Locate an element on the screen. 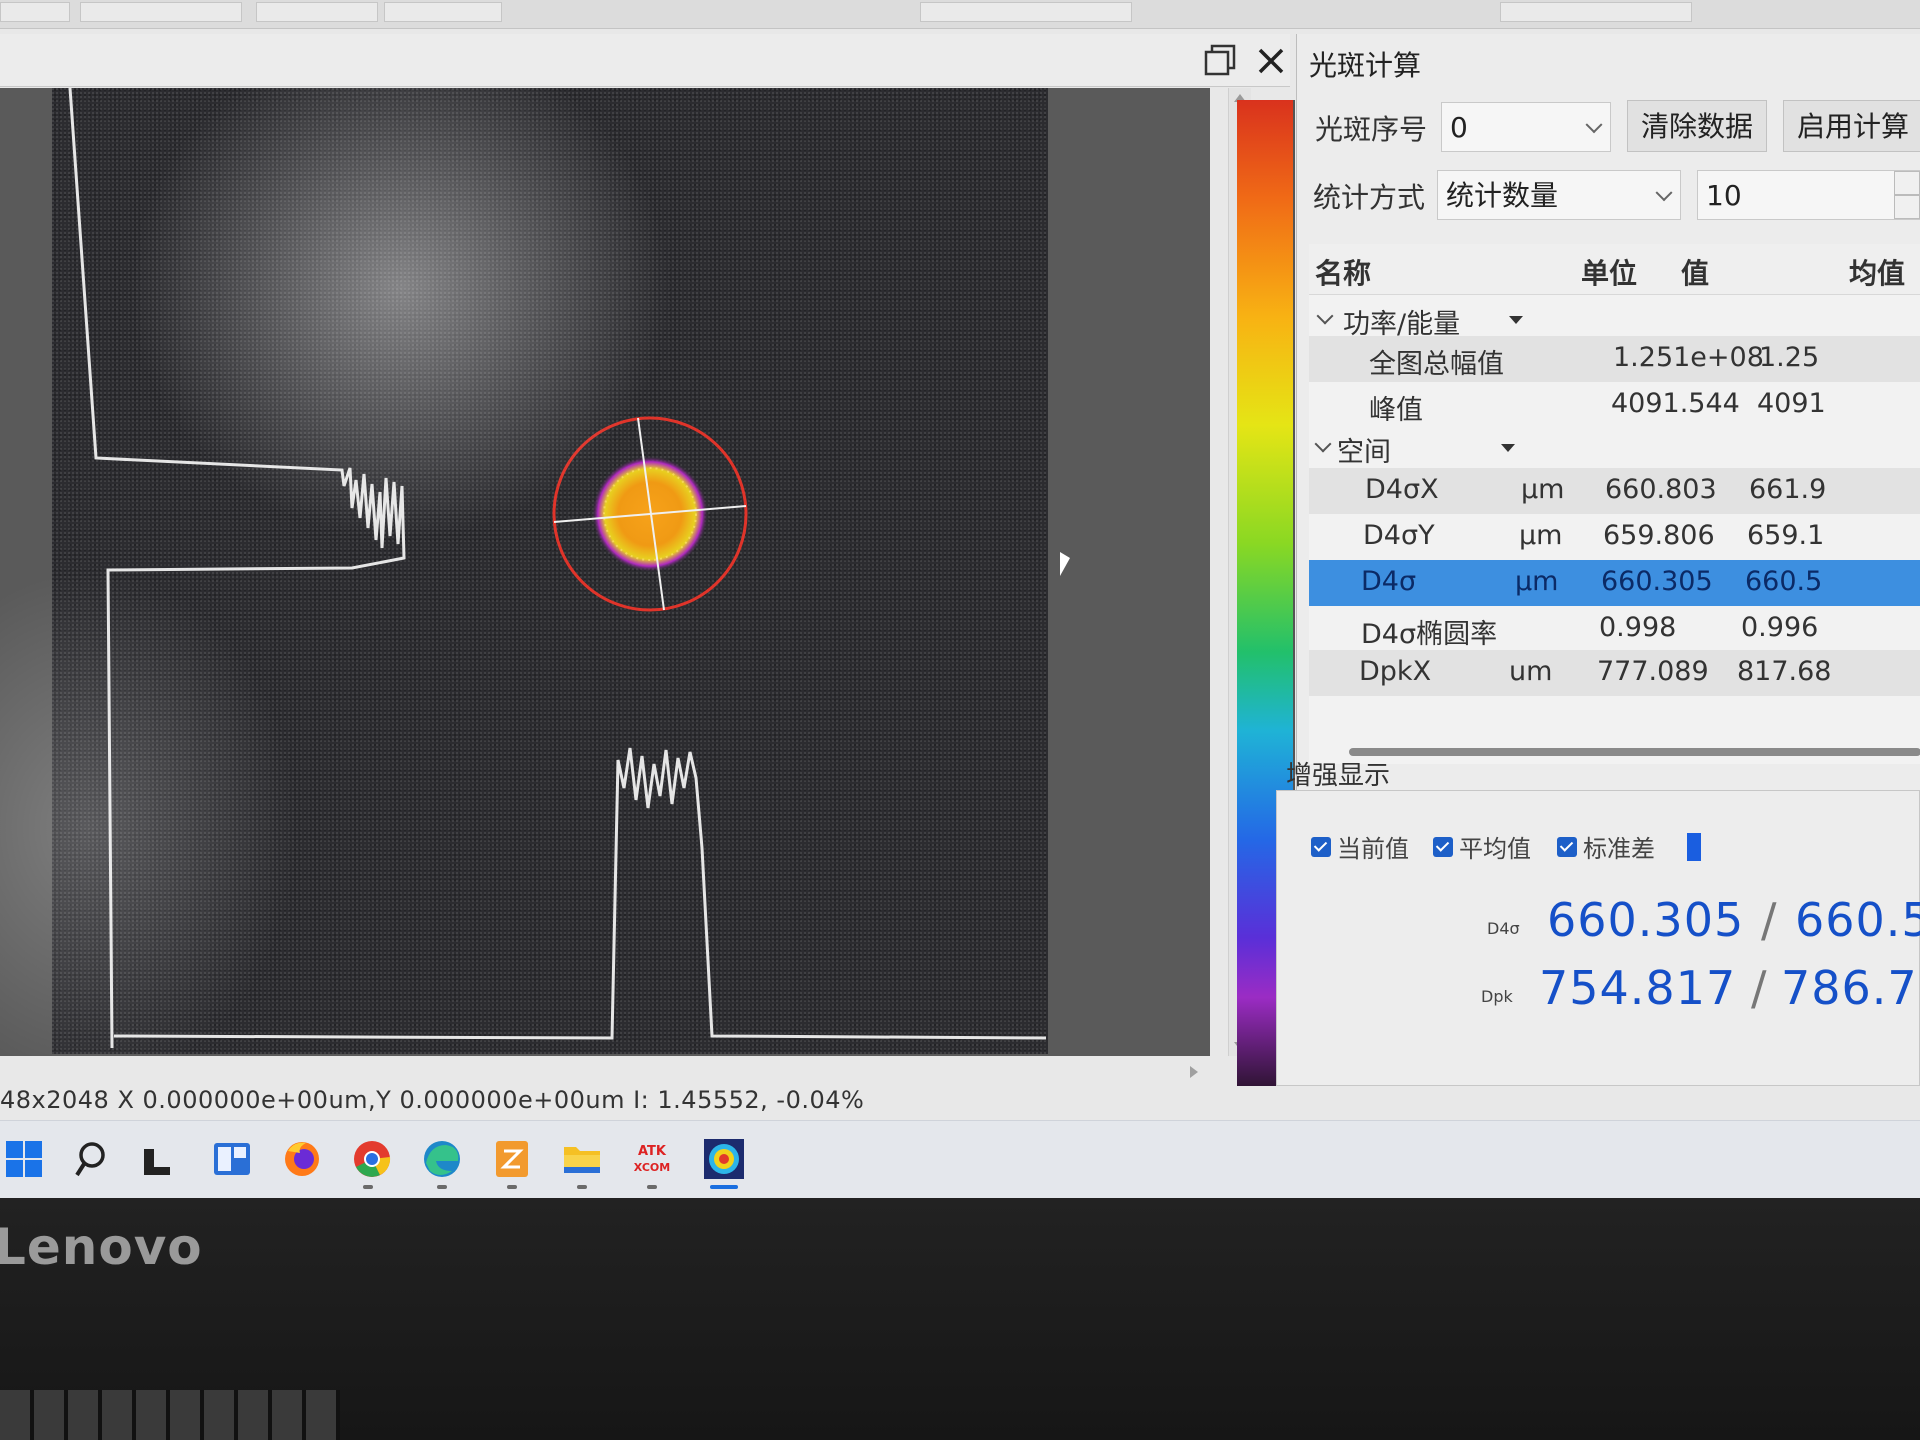 This screenshot has width=1920, height=1440. group-label: 空间 is located at coordinates (1364, 452).